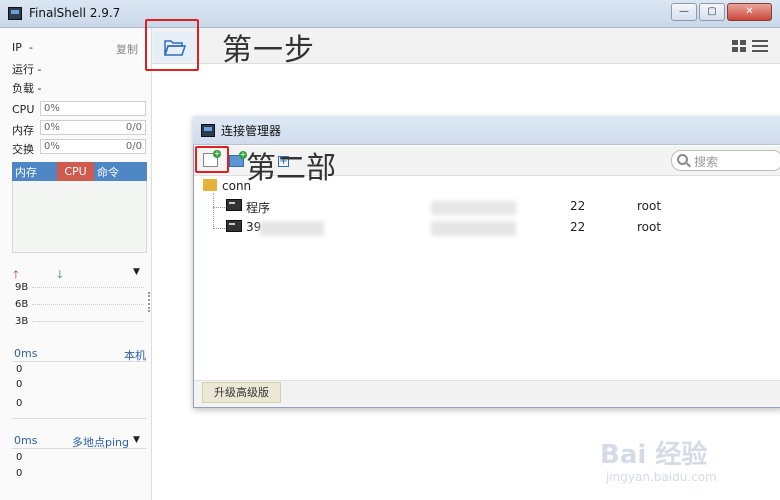 The height and width of the screenshot is (500, 780). What do you see at coordinates (17, 47) in the screenshot?
I see `ip-label: IP` at bounding box center [17, 47].